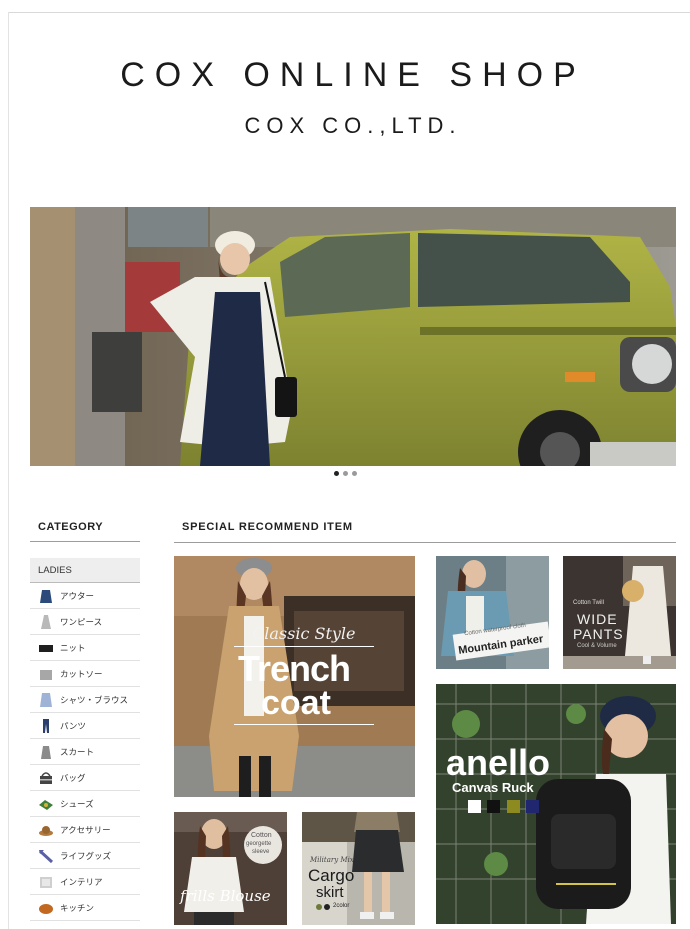 The width and height of the screenshot is (690, 929). What do you see at coordinates (494, 806) in the screenshot?
I see `swatch-black` at bounding box center [494, 806].